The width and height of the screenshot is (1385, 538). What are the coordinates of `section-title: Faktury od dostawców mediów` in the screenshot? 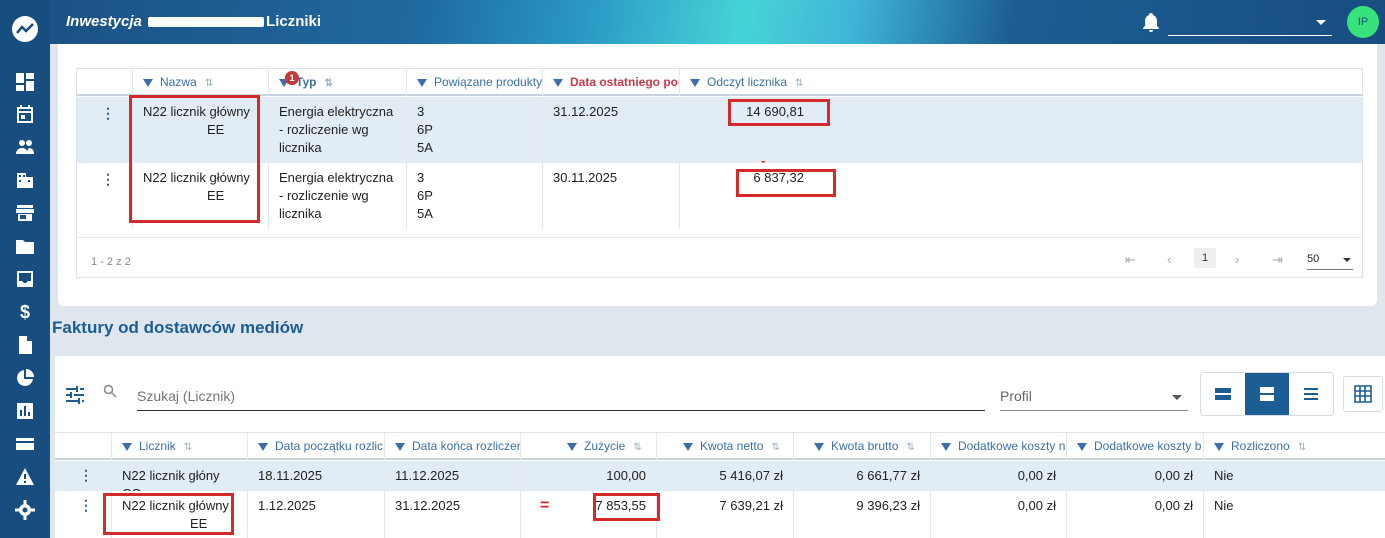 It's located at (178, 327).